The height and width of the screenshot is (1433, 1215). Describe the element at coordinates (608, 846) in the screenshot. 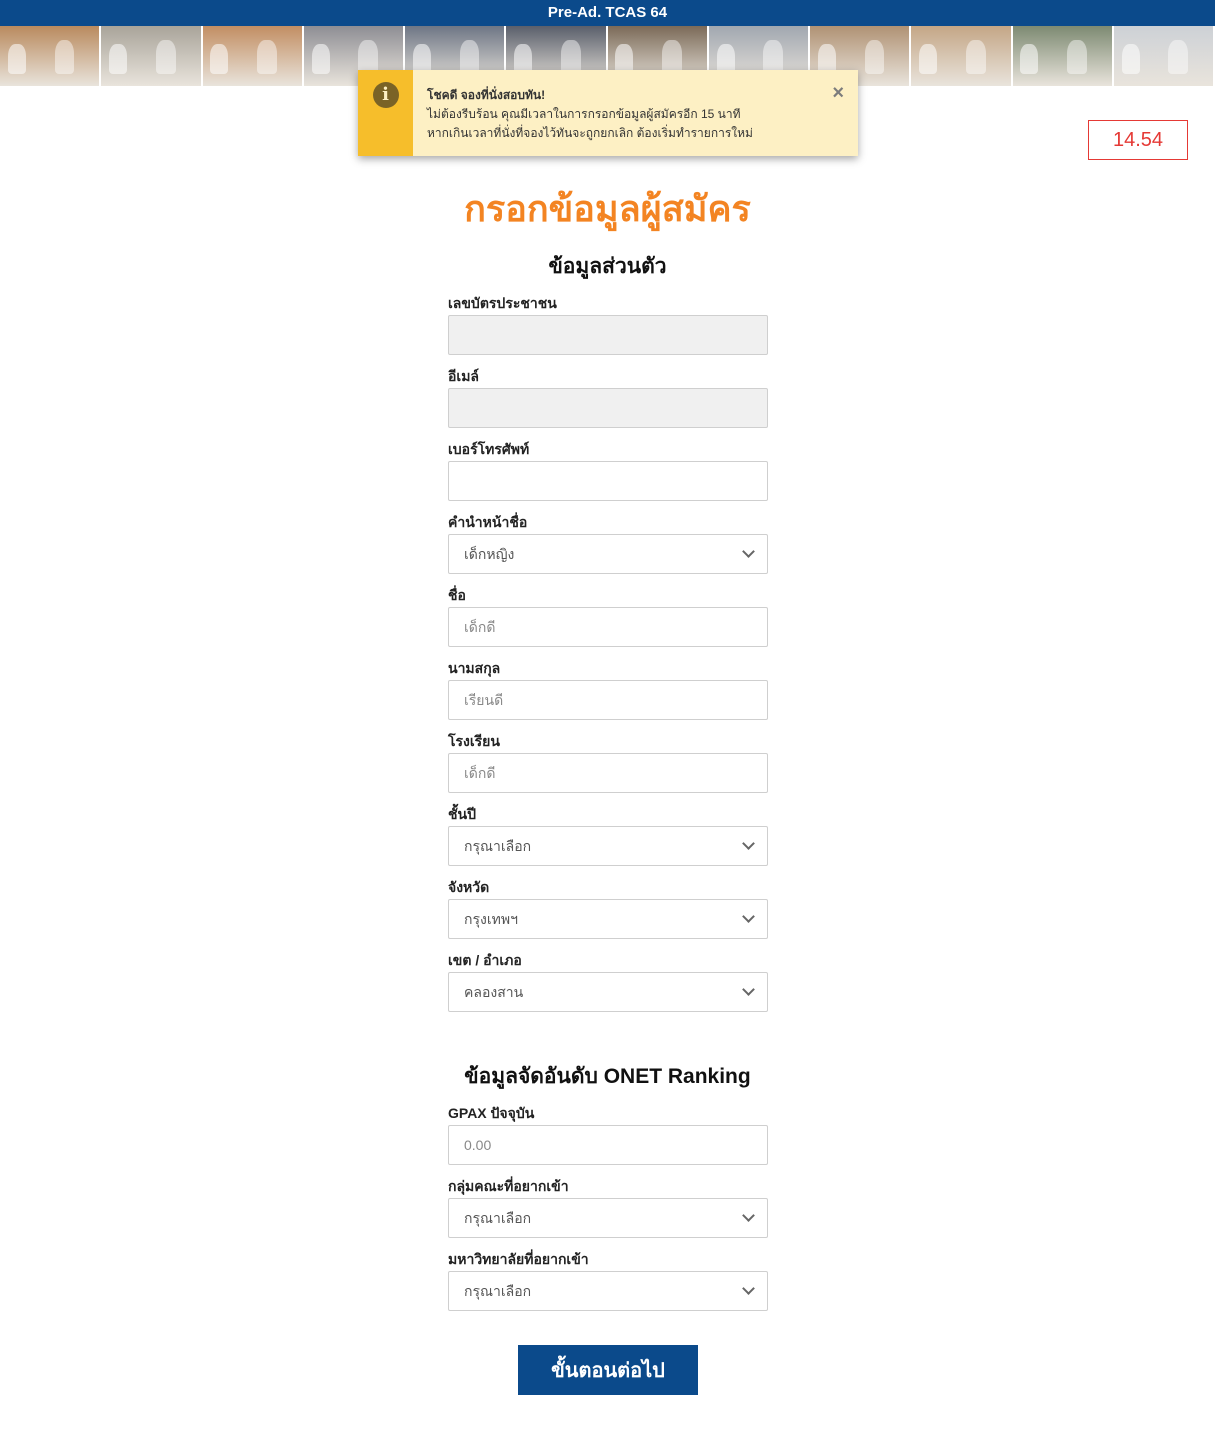

I see `grade-select: กรุณาเลือก` at that location.